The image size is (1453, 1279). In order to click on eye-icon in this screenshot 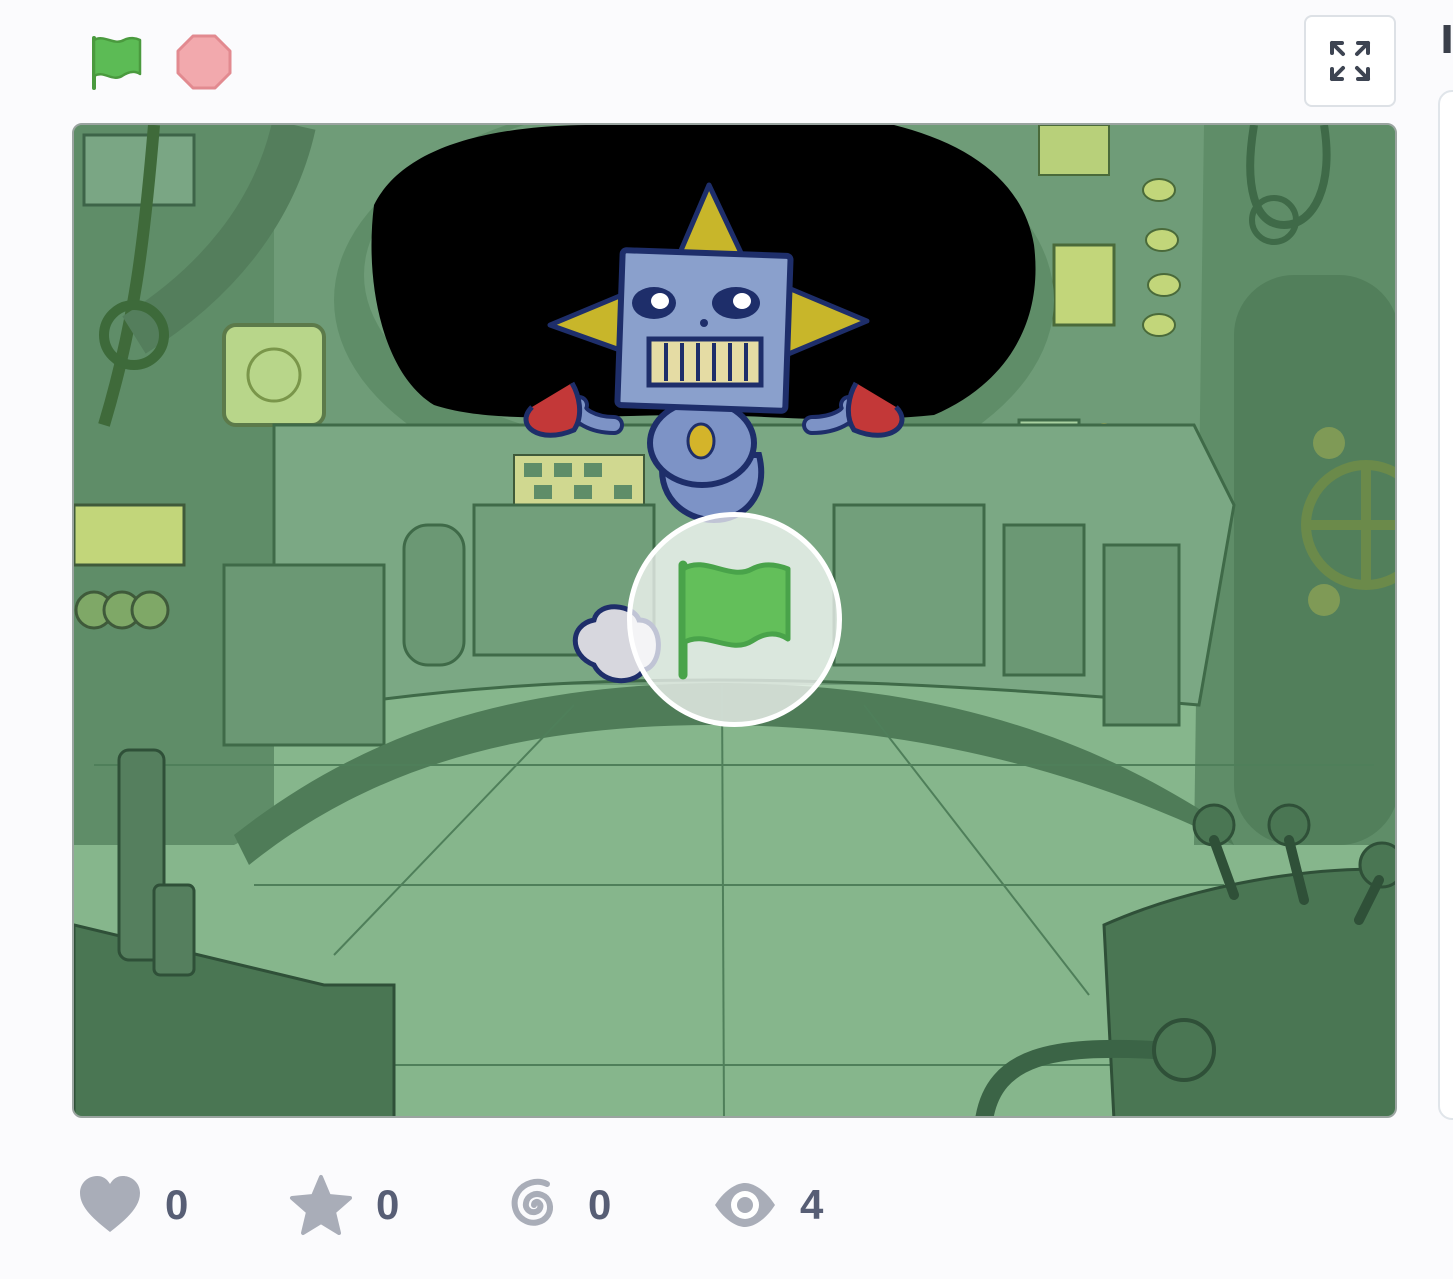, I will do `click(745, 1205)`.